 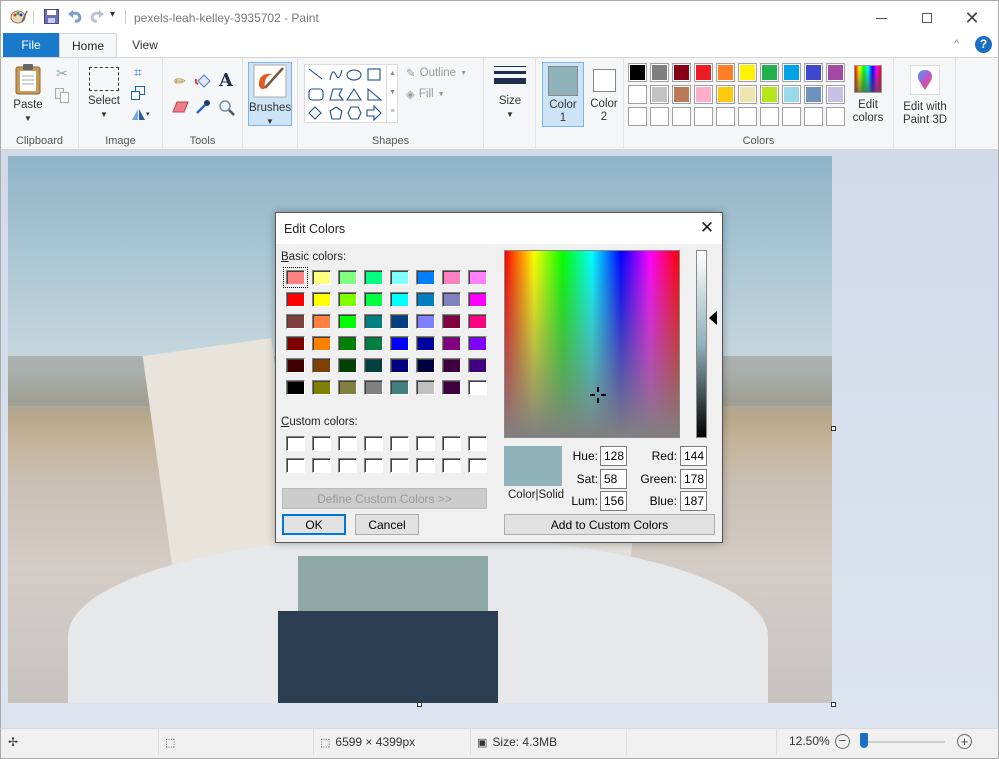 What do you see at coordinates (51, 16) in the screenshot?
I see `save-icon` at bounding box center [51, 16].